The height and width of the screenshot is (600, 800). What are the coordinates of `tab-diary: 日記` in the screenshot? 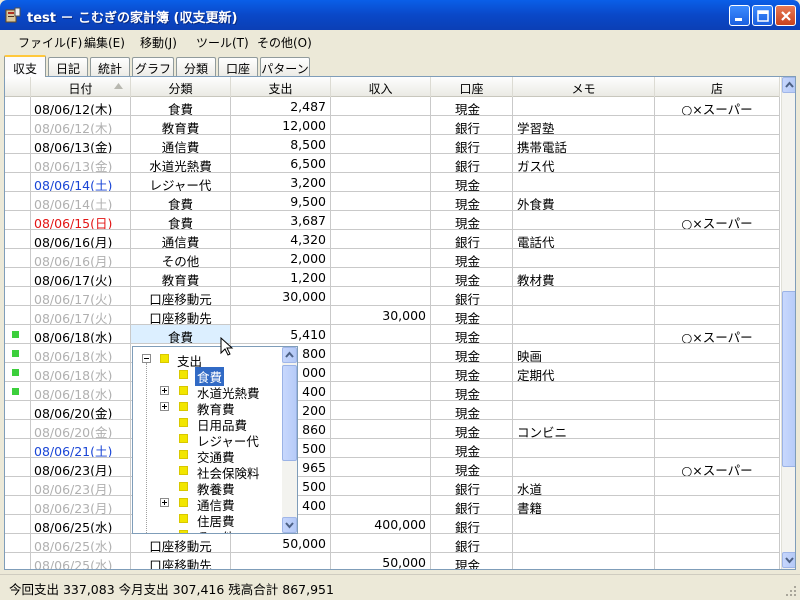 It's located at (68, 66).